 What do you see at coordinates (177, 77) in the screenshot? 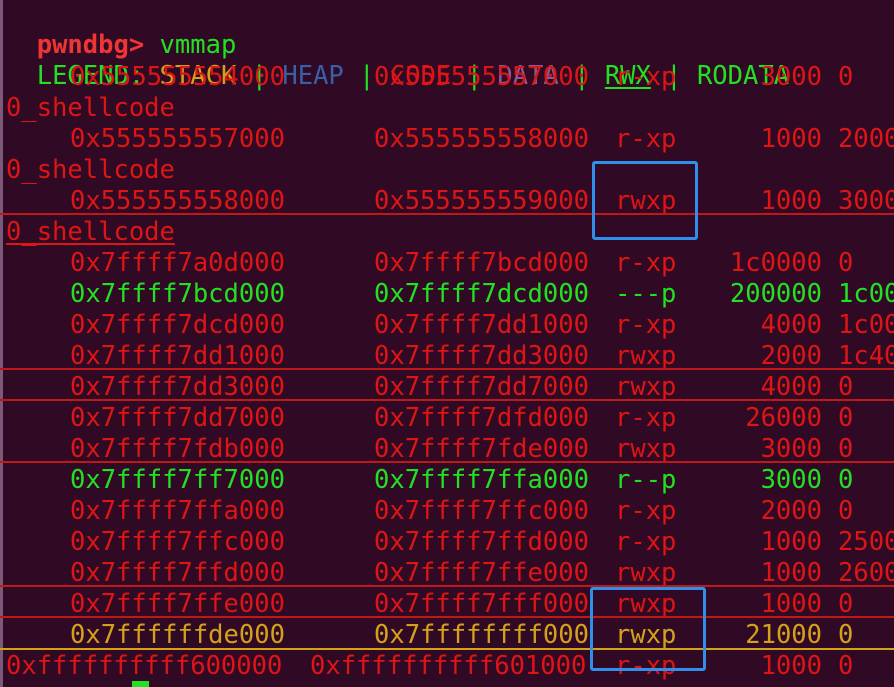
I see `mapping-start: 0x555555554000` at bounding box center [177, 77].